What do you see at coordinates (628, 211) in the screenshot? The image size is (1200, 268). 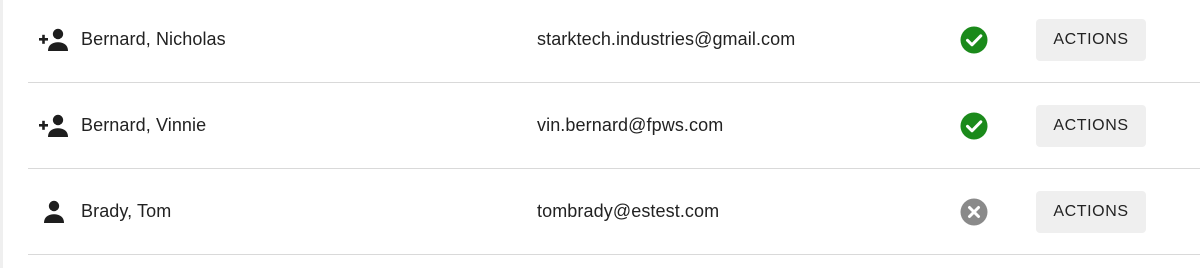 I see `user-email: tombrady@estest.com` at bounding box center [628, 211].